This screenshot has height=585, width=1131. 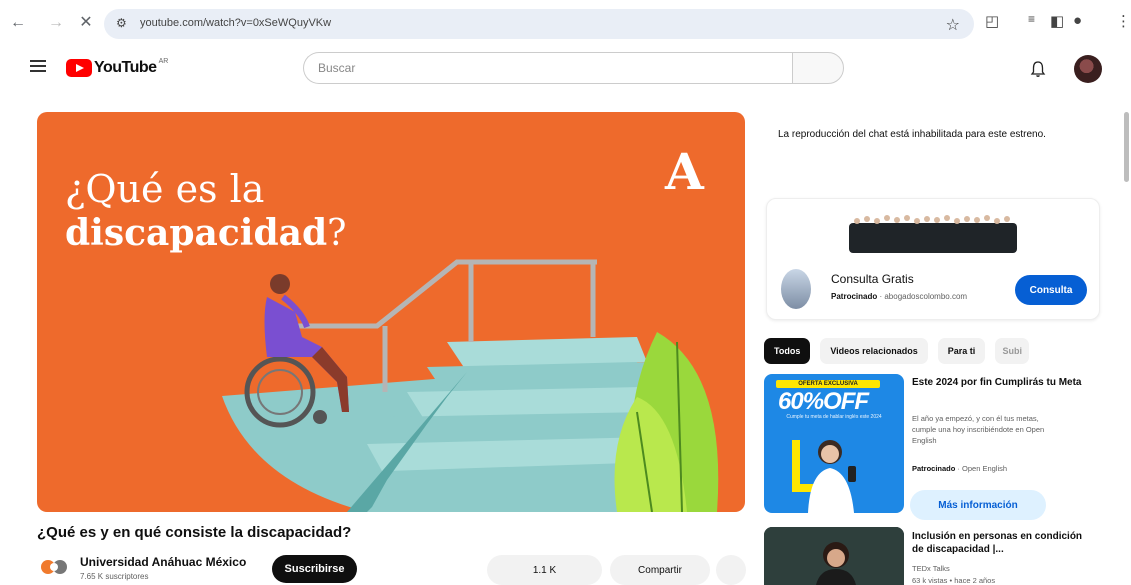 What do you see at coordinates (121, 23) in the screenshot?
I see `site-info-icon: ⚙` at bounding box center [121, 23].